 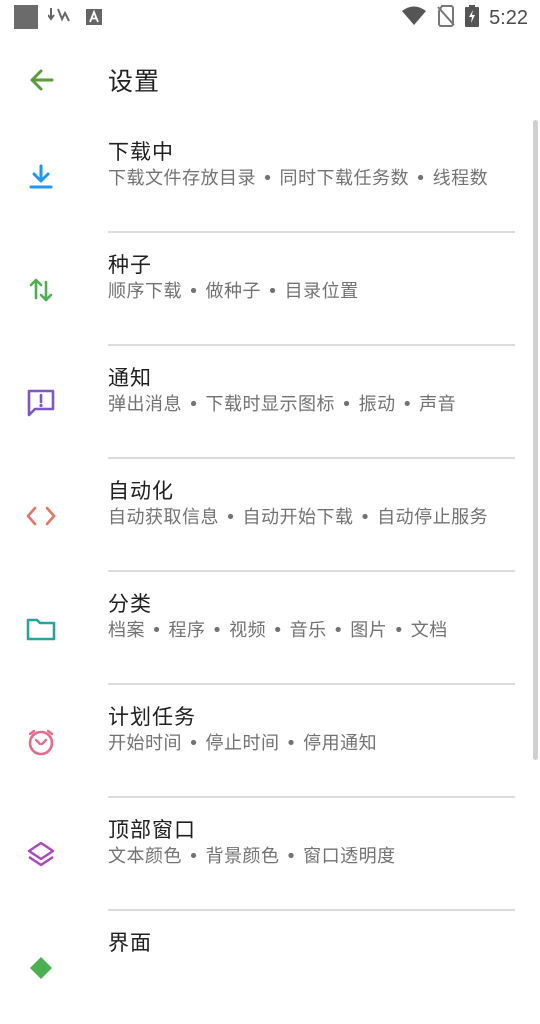 I want to click on no-sim-icon, so click(x=446, y=18).